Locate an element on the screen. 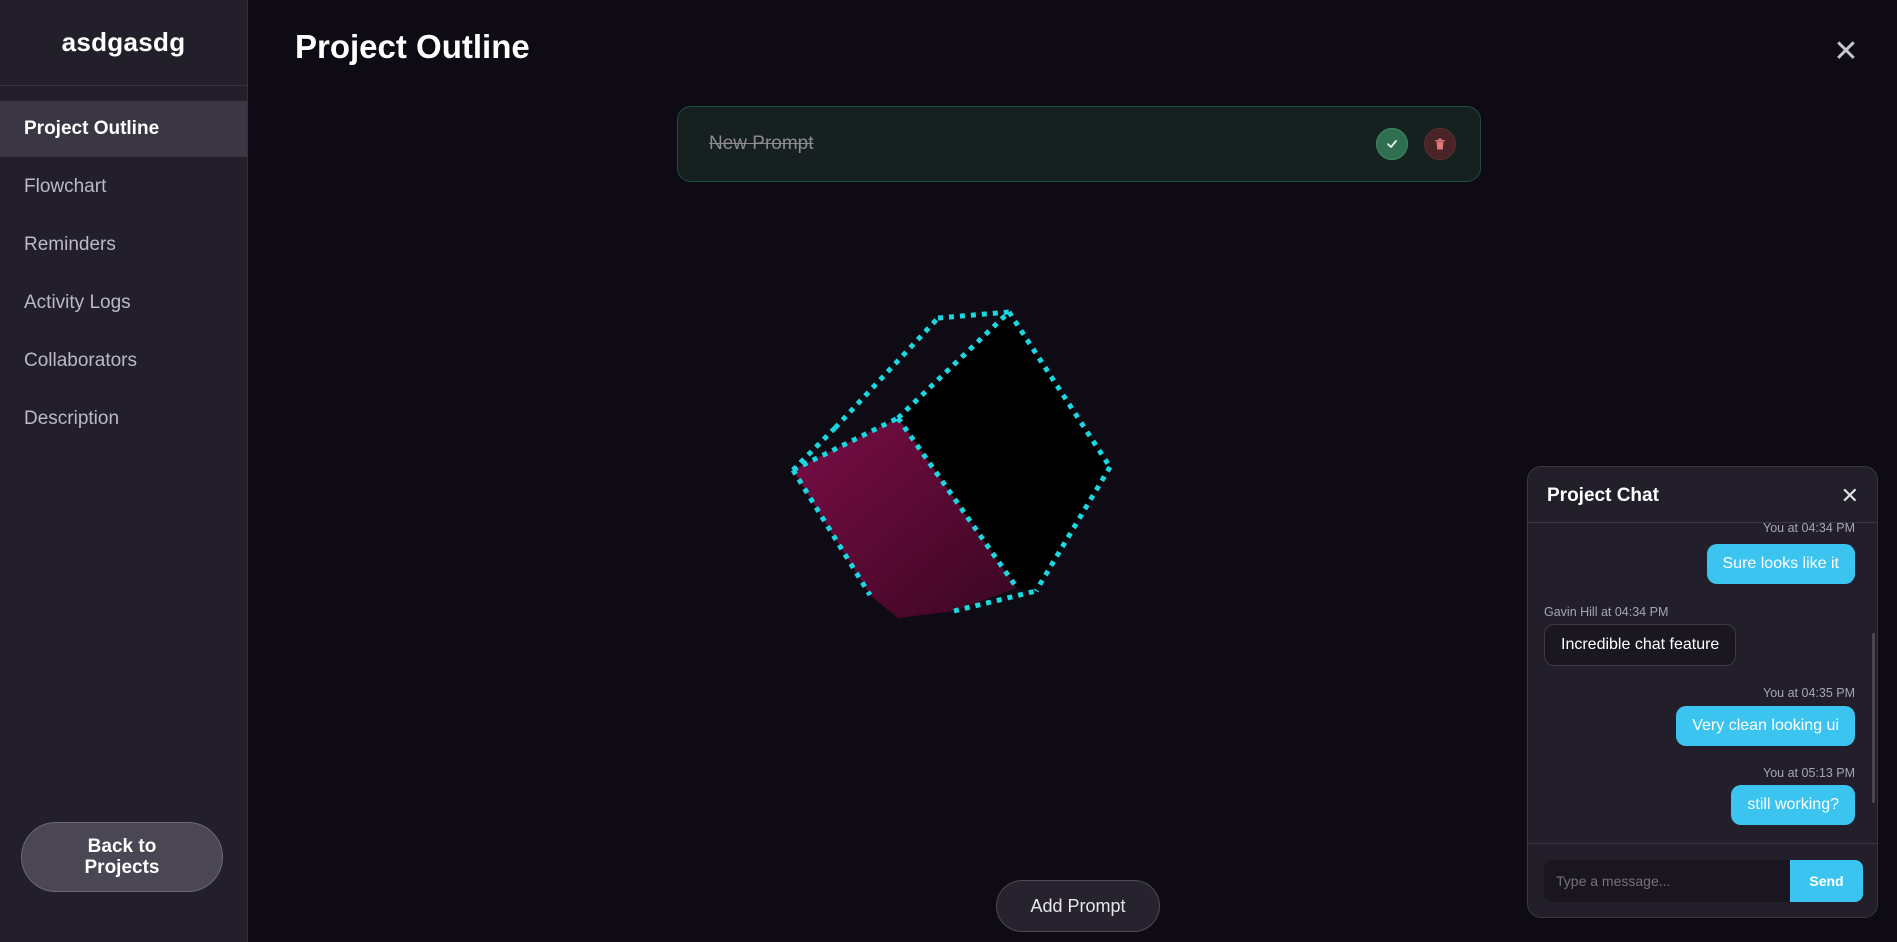 The width and height of the screenshot is (1897, 942). back-to-projects-label: Back to Projects is located at coordinates (122, 857).